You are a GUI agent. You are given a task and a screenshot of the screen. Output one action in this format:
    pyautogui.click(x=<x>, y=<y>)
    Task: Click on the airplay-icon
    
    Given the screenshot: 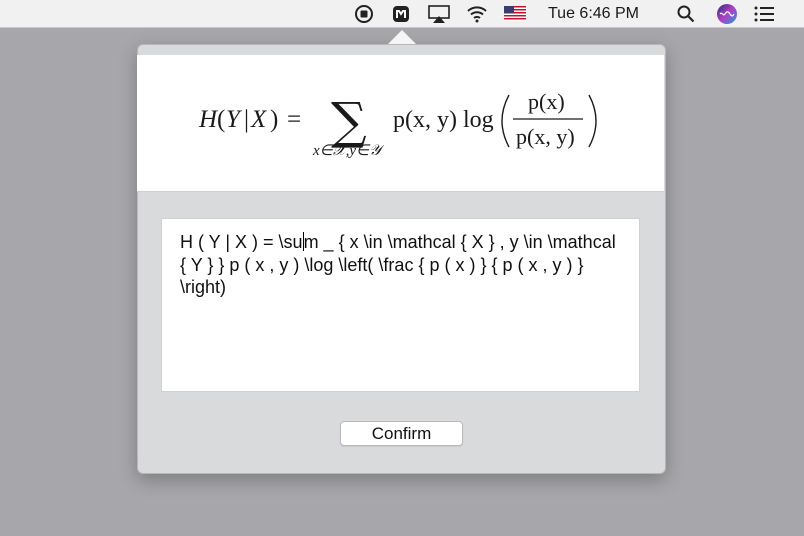 What is the action you would take?
    pyautogui.click(x=439, y=13)
    